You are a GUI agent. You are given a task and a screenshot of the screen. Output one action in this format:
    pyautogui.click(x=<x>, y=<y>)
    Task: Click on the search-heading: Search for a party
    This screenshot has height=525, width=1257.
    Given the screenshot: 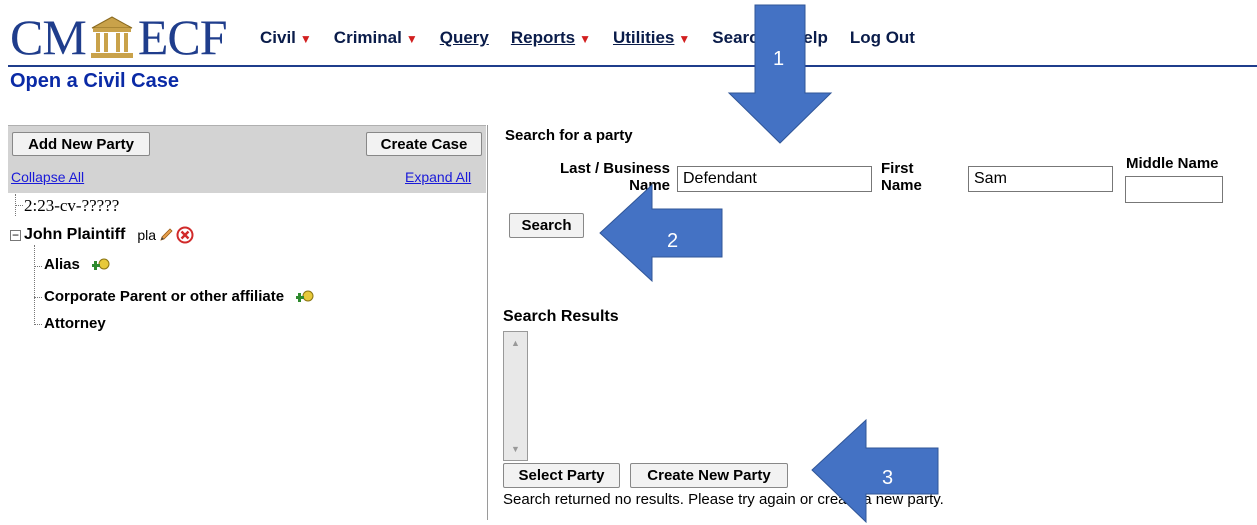 What is the action you would take?
    pyautogui.click(x=569, y=135)
    